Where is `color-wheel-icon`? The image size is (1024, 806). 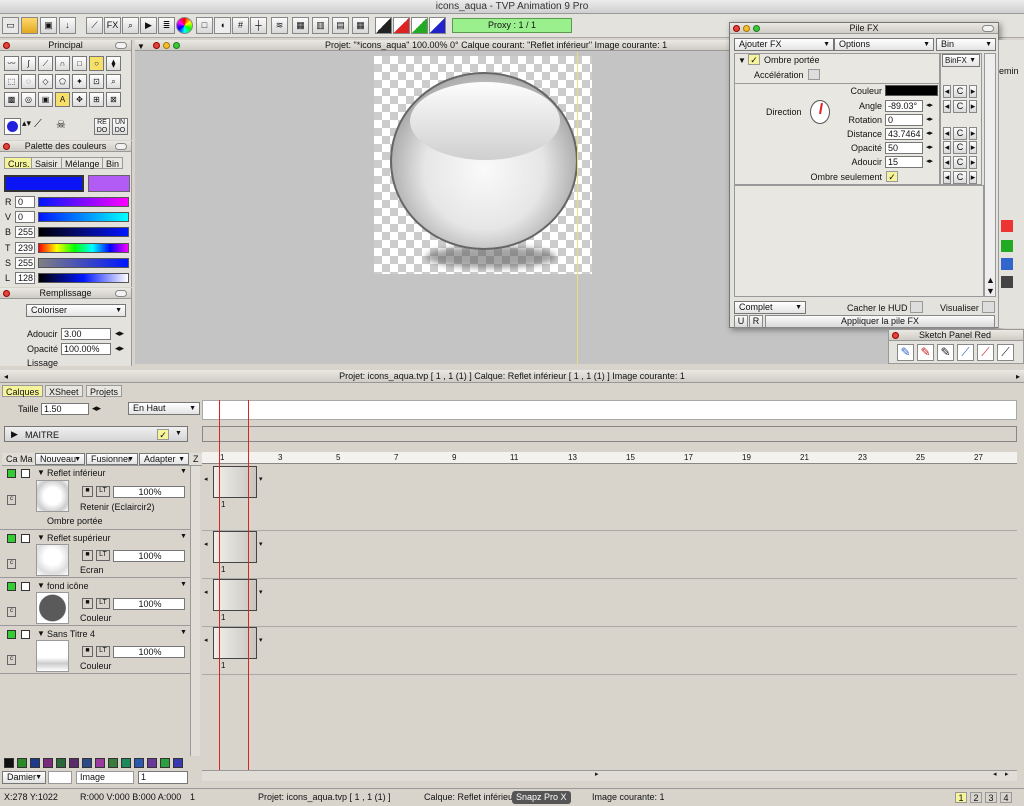
color-wheel-icon is located at coordinates (184, 25).